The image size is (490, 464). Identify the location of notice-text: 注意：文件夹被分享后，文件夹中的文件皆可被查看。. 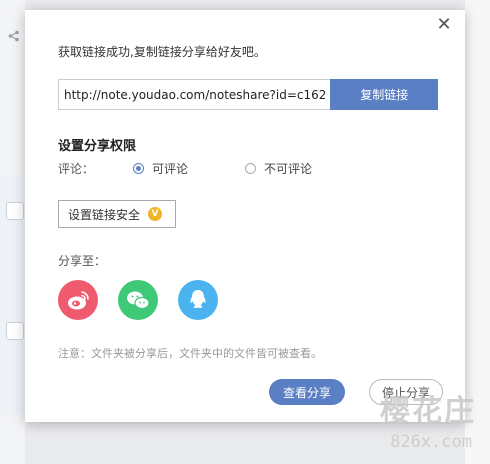
(190, 353).